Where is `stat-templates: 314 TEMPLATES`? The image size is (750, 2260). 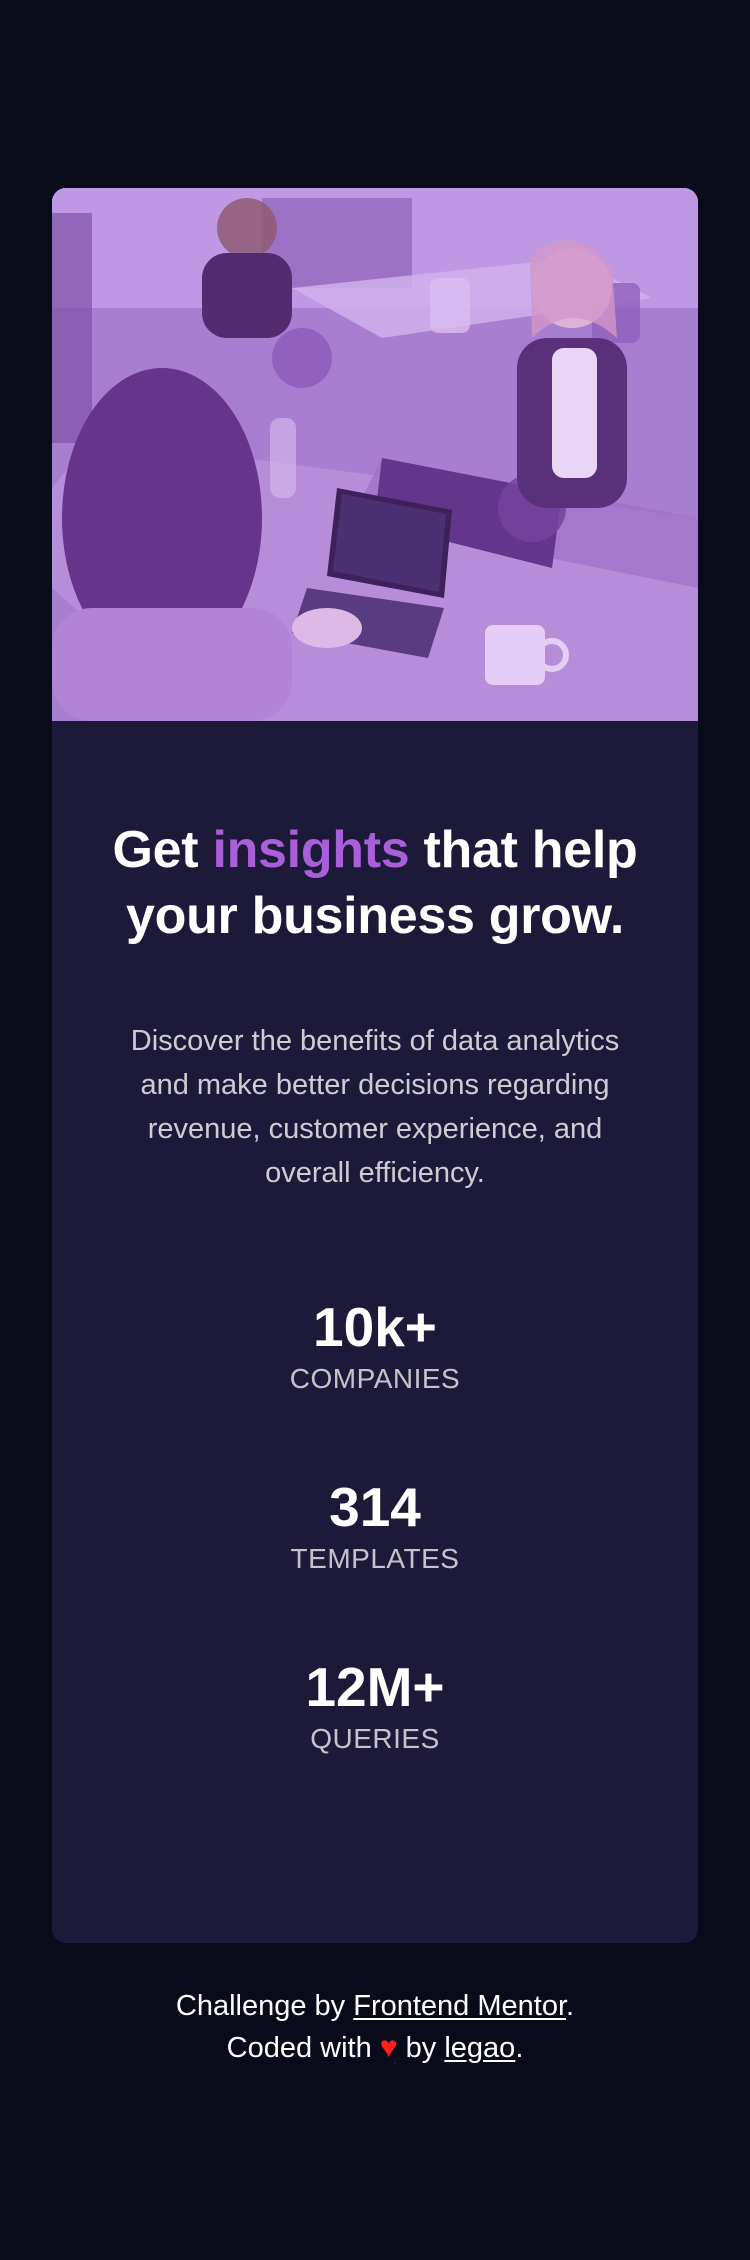
stat-templates: 314 TEMPLATES is located at coordinates (375, 1528).